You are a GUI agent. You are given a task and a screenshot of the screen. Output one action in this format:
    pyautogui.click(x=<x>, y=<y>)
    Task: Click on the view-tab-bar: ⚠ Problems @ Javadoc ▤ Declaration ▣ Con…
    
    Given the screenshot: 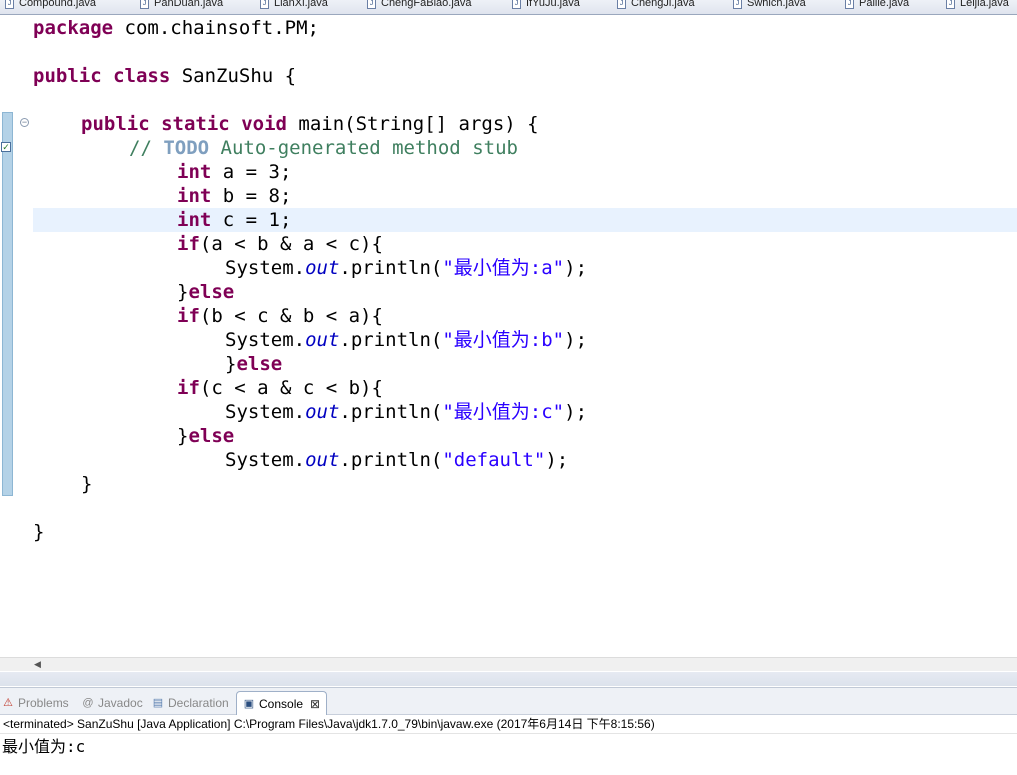 What is the action you would take?
    pyautogui.click(x=508, y=701)
    